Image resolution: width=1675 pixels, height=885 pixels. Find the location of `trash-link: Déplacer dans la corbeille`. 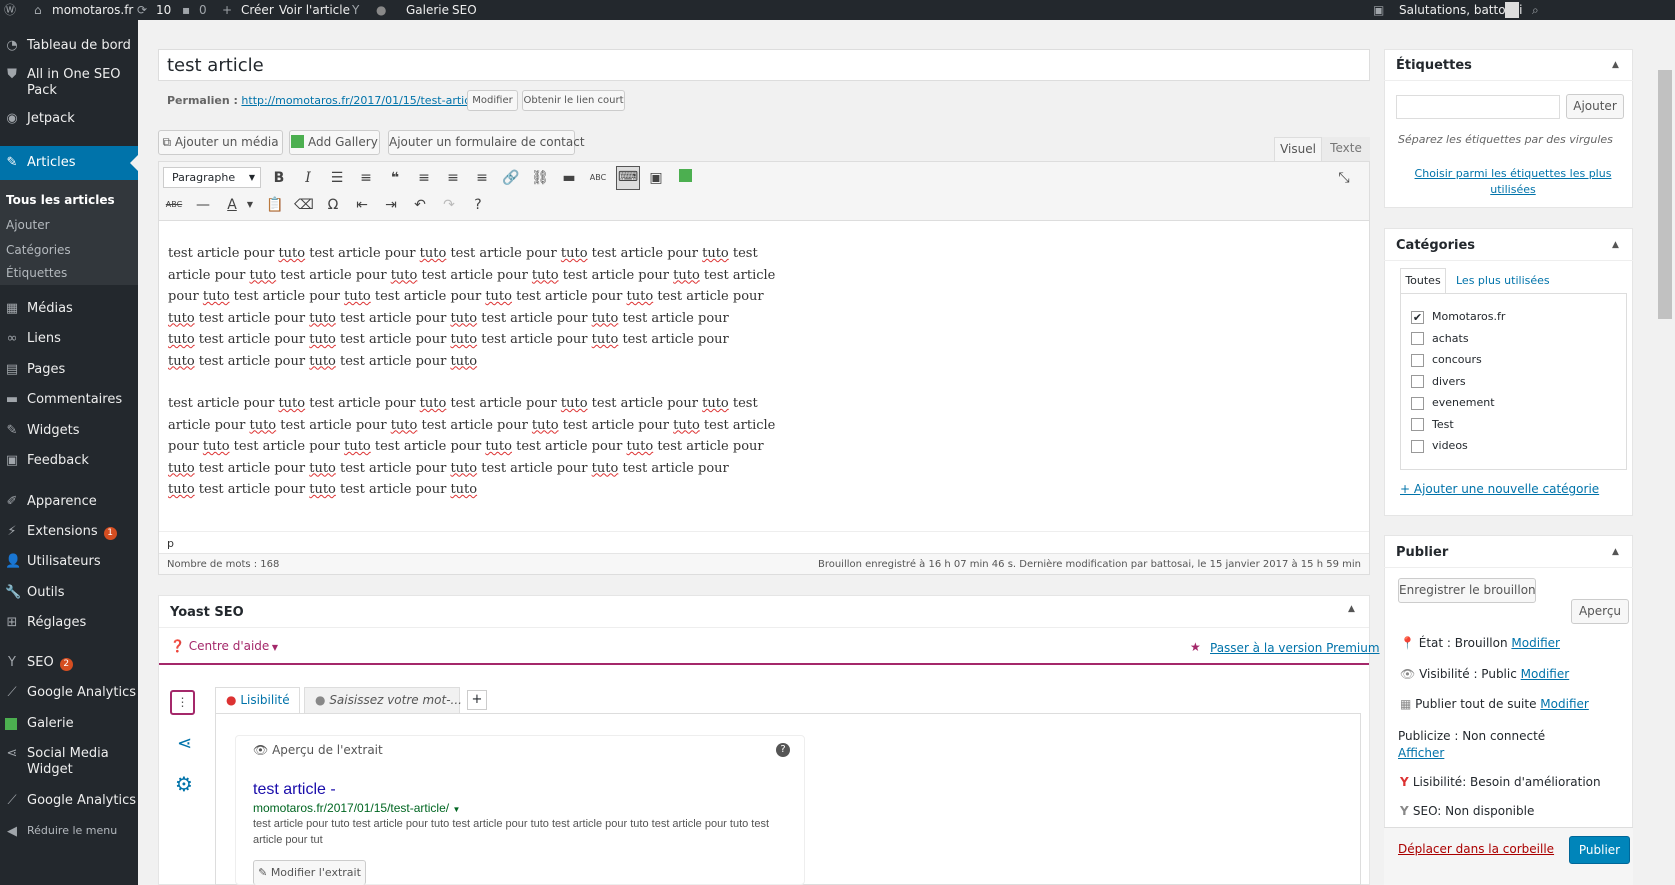

trash-link: Déplacer dans la corbeille is located at coordinates (1476, 849).